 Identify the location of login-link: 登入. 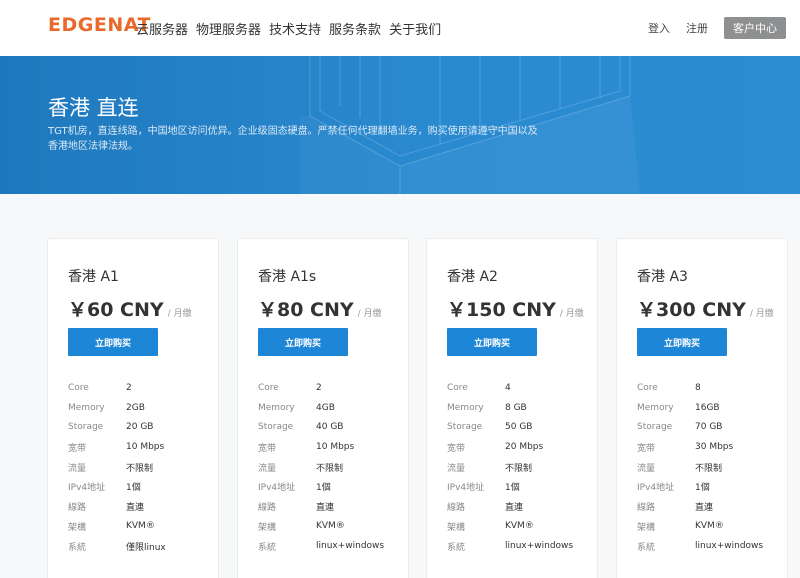
(659, 28).